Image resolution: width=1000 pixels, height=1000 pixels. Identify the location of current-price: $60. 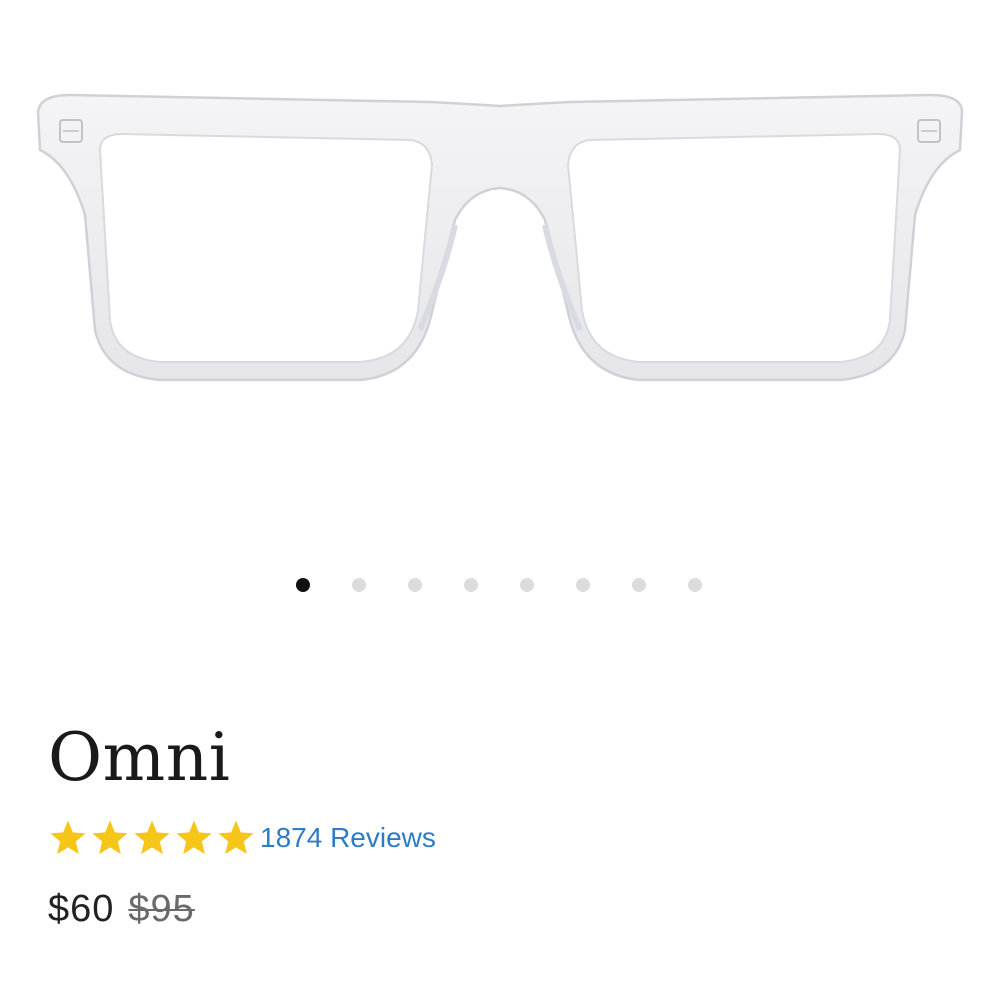
(81, 909).